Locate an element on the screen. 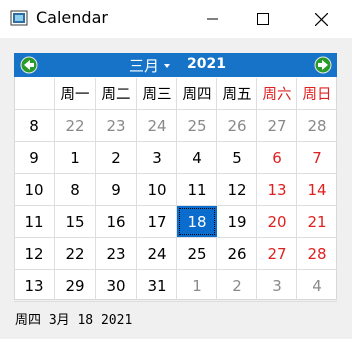  window-title: Calendar is located at coordinates (72, 17).